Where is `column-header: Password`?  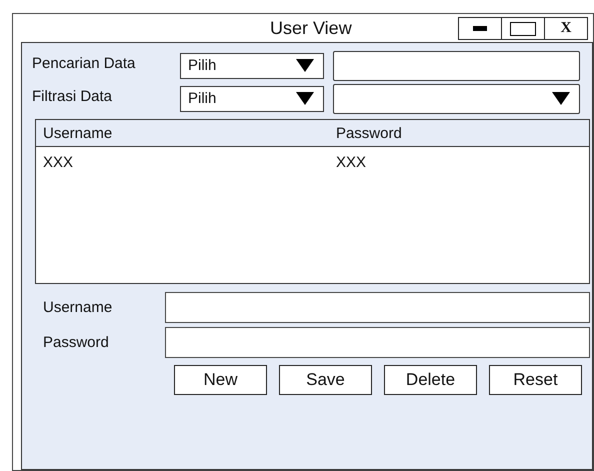 column-header: Password is located at coordinates (368, 133).